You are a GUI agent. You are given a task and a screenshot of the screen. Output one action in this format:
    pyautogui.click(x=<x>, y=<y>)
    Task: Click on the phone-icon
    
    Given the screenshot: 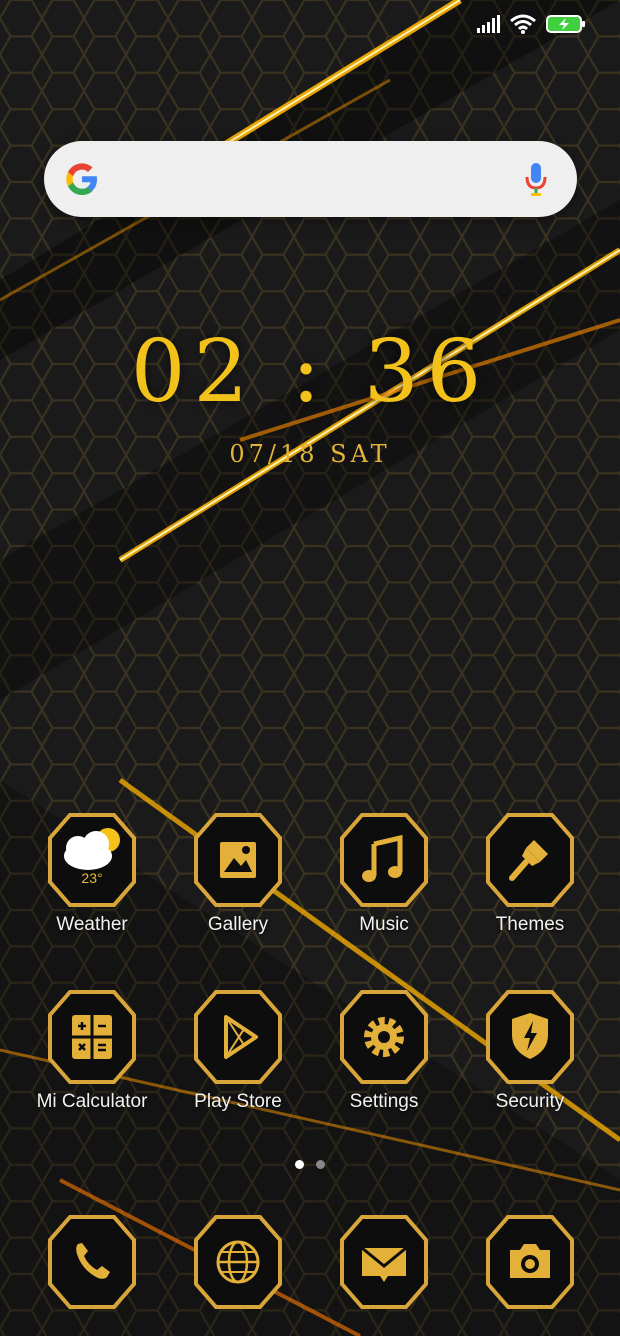 What is the action you would take?
    pyautogui.click(x=92, y=1262)
    